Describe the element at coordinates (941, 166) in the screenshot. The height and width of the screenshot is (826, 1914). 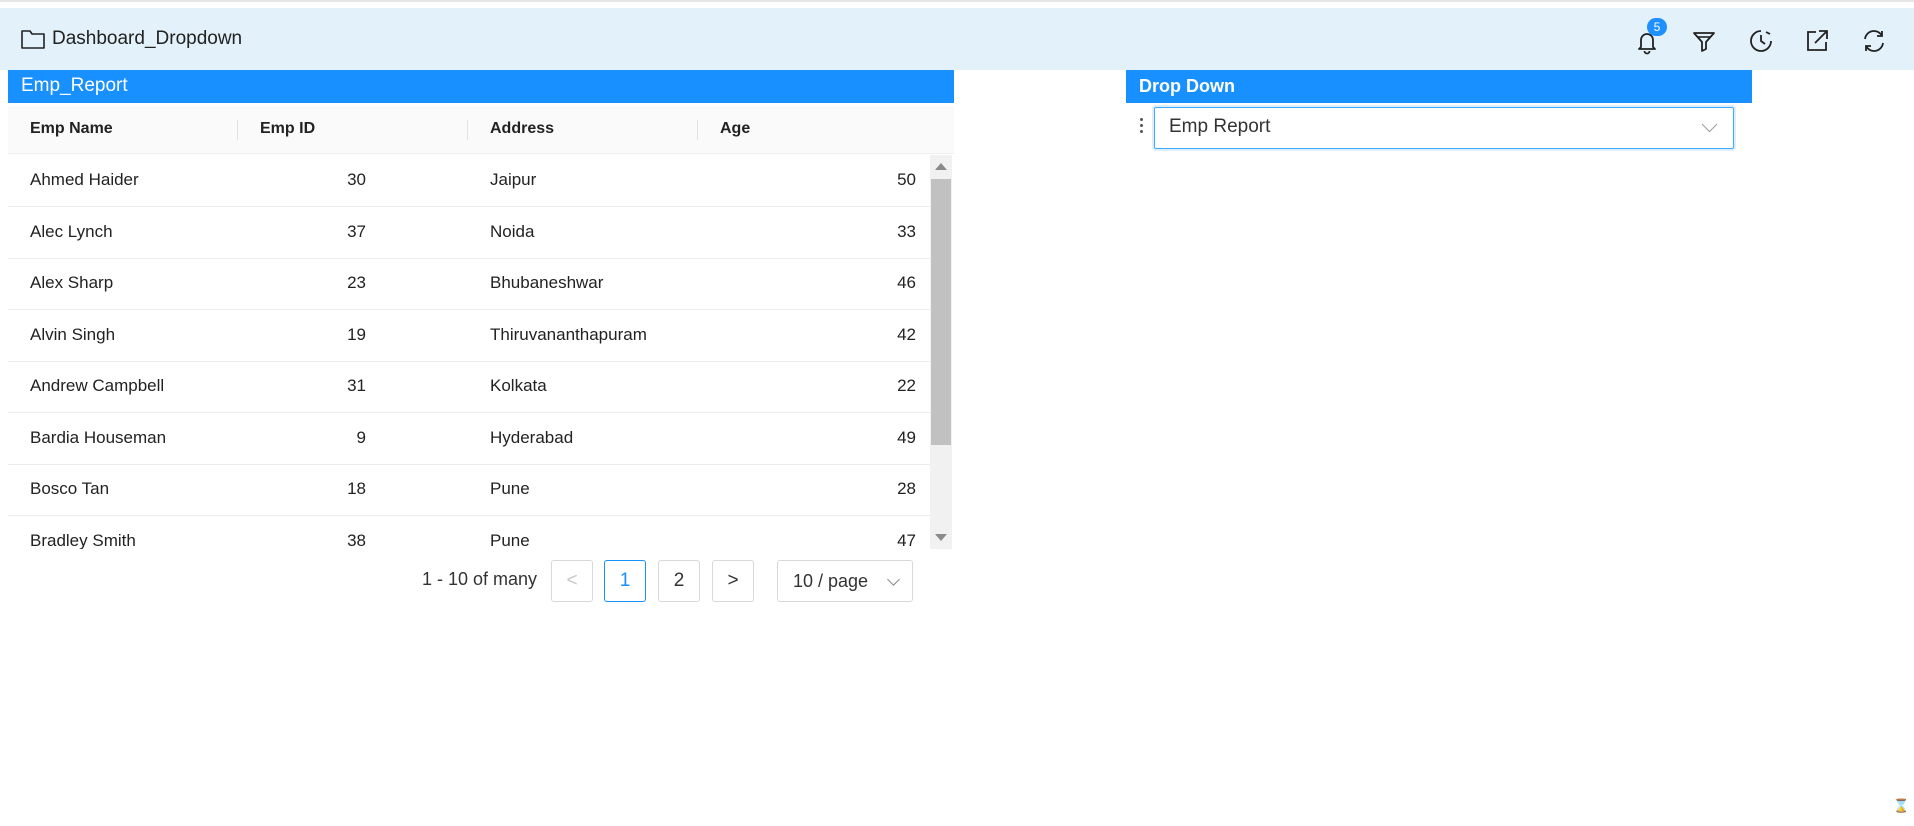
I see `scroll-up-arrow-icon` at that location.